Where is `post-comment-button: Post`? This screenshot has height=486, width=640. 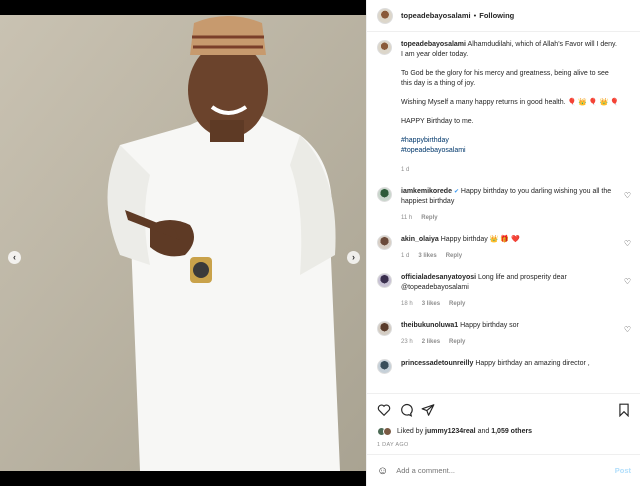 post-comment-button: Post is located at coordinates (623, 470).